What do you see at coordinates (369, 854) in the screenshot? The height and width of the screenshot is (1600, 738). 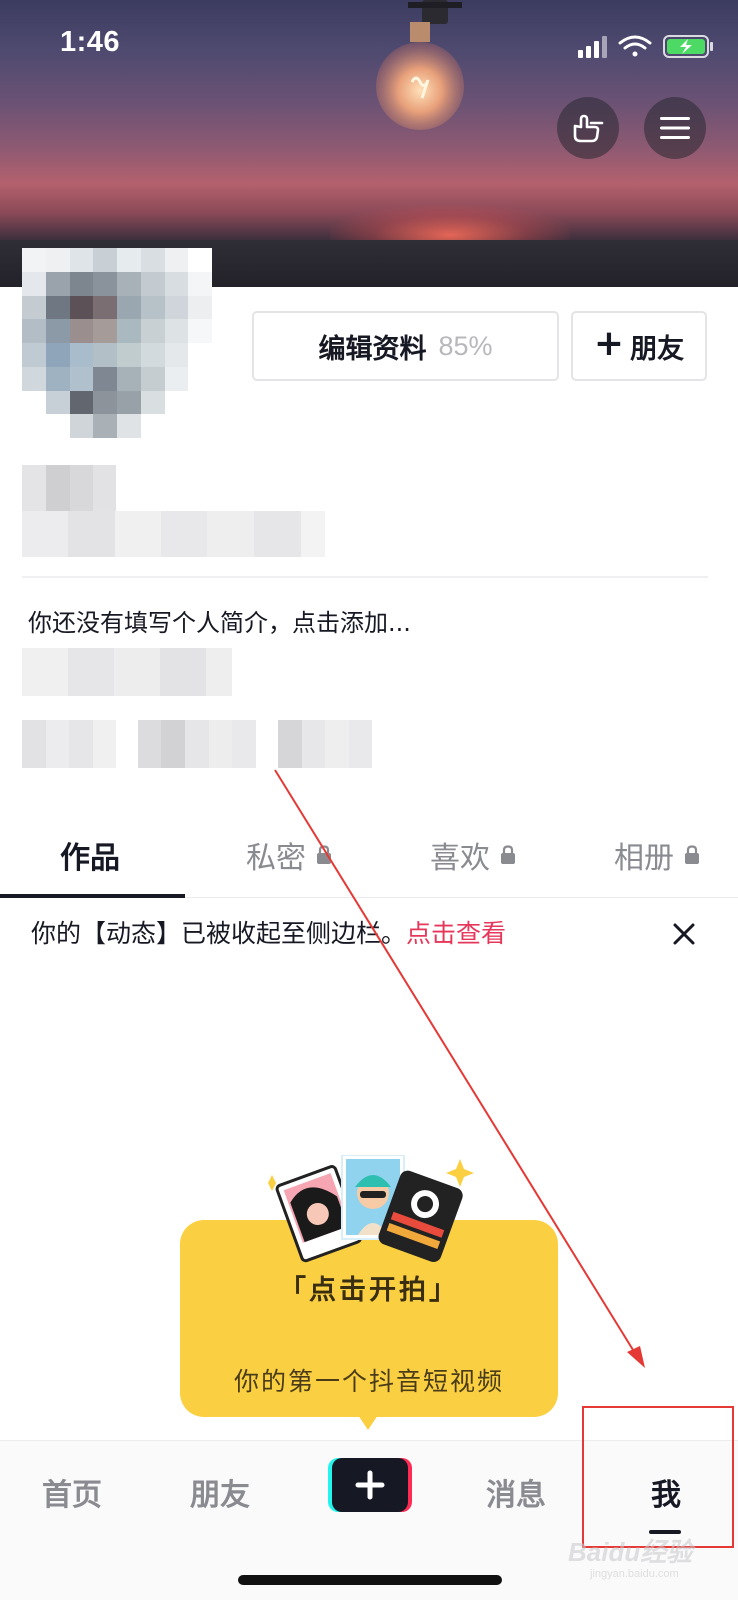 I see `content-tabs: 作品 私密 喜欢 相册` at bounding box center [369, 854].